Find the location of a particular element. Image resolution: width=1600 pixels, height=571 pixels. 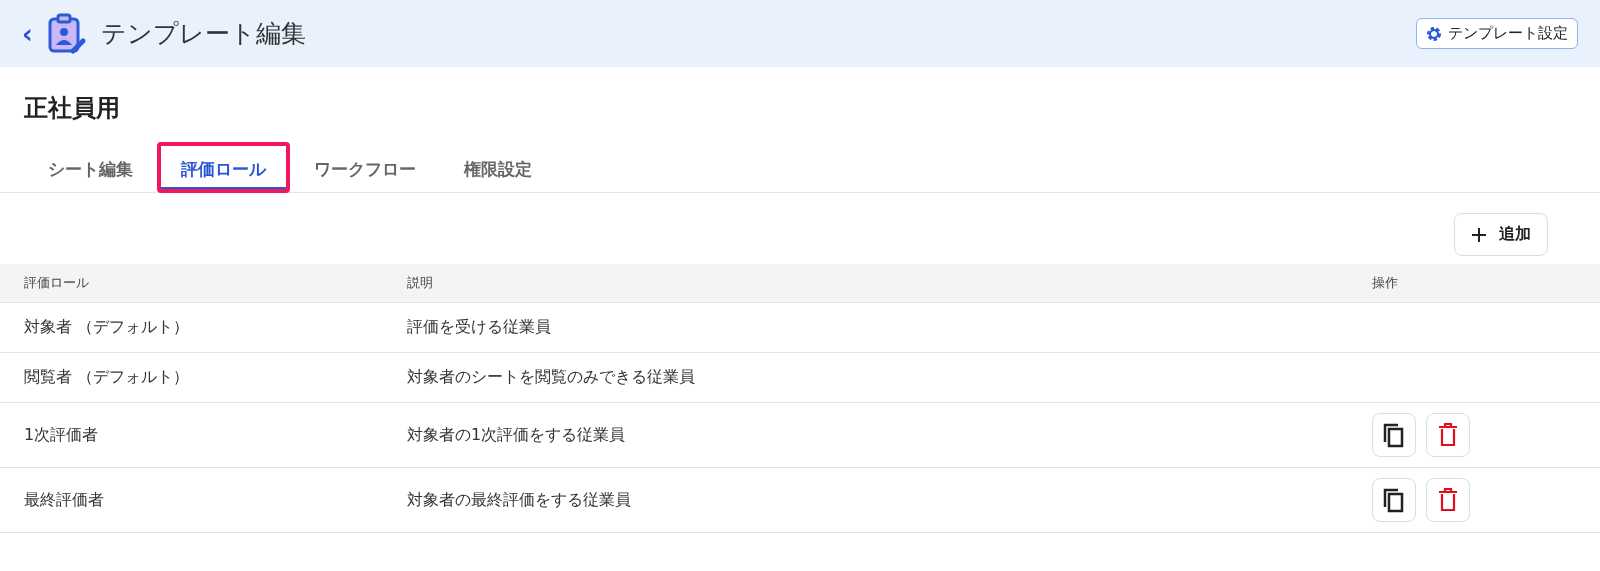

page-title: 正社員用 is located at coordinates (72, 108).